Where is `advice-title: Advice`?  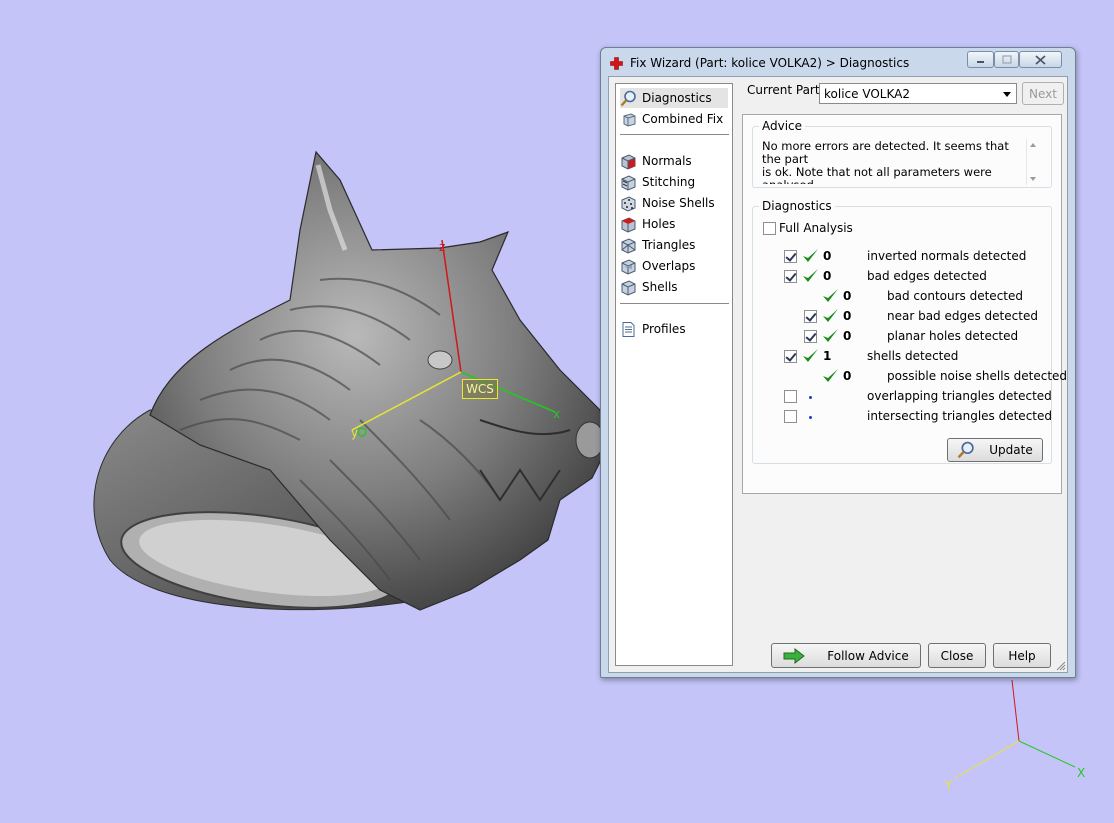 advice-title: Advice is located at coordinates (782, 126).